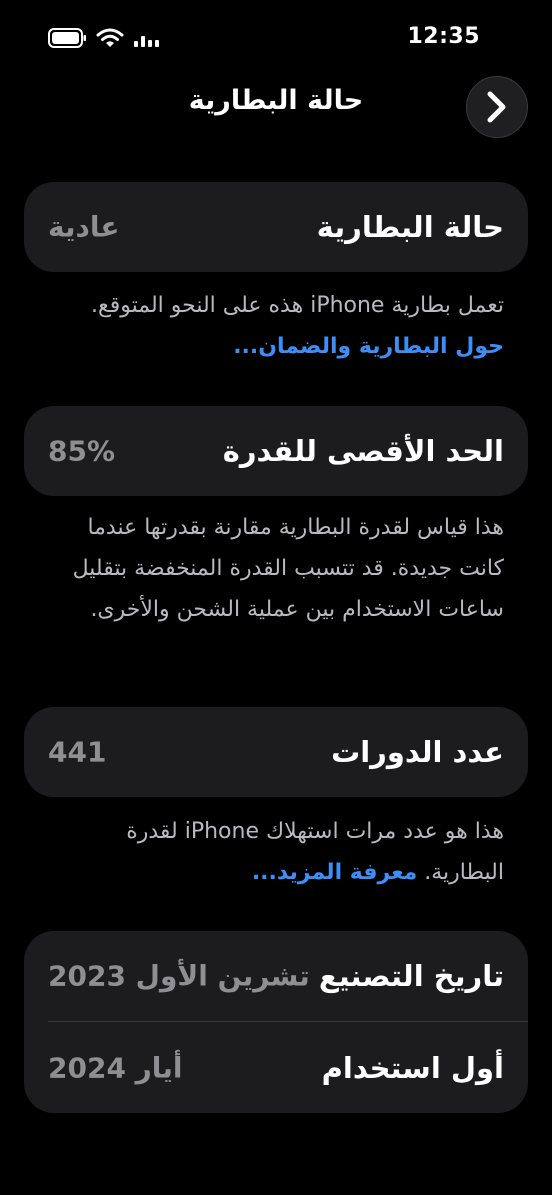 This screenshot has width=552, height=1195. Describe the element at coordinates (77, 752) in the screenshot. I see `cycle-count-value: 441` at that location.